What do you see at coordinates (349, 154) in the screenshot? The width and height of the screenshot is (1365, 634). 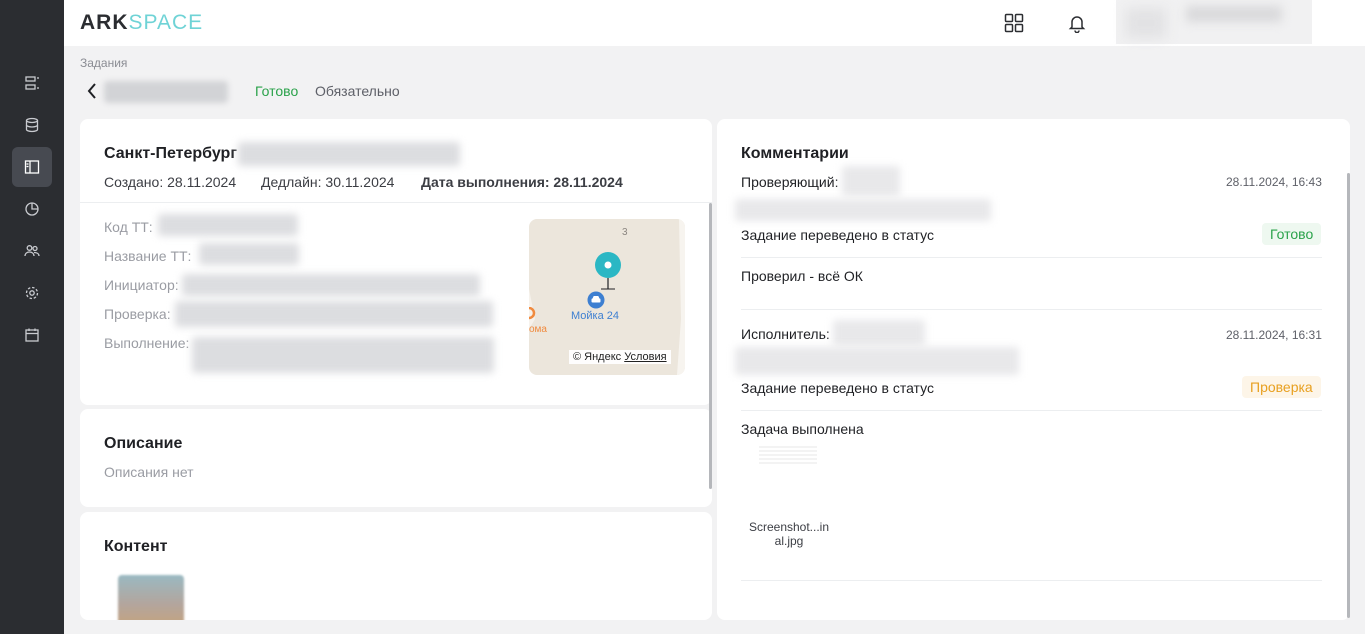 I see `address-redacted` at bounding box center [349, 154].